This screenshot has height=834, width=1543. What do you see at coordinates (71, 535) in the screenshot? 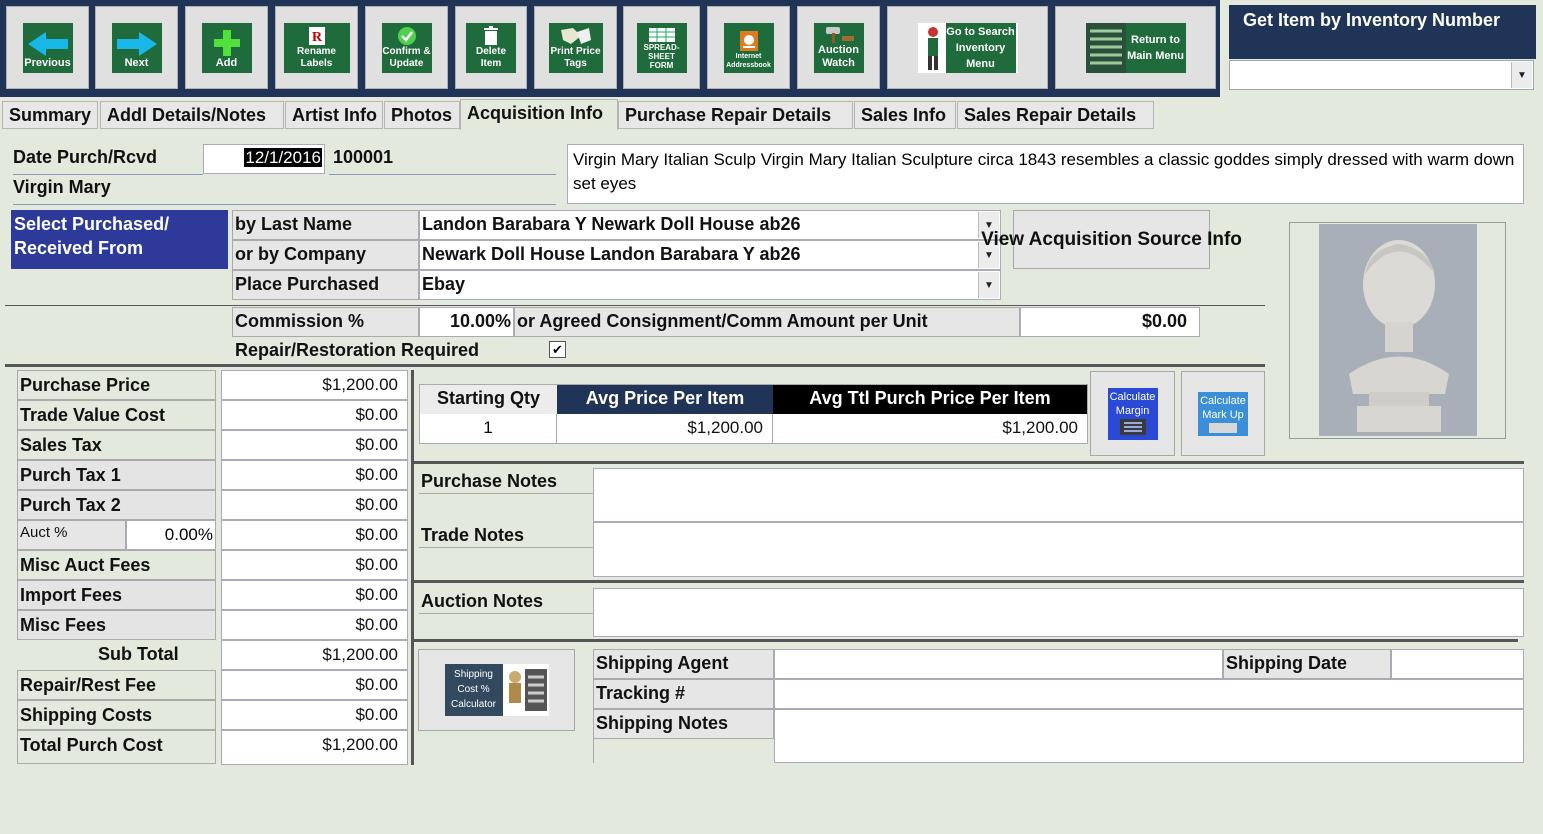
I see `cost-label: Auct %` at bounding box center [71, 535].